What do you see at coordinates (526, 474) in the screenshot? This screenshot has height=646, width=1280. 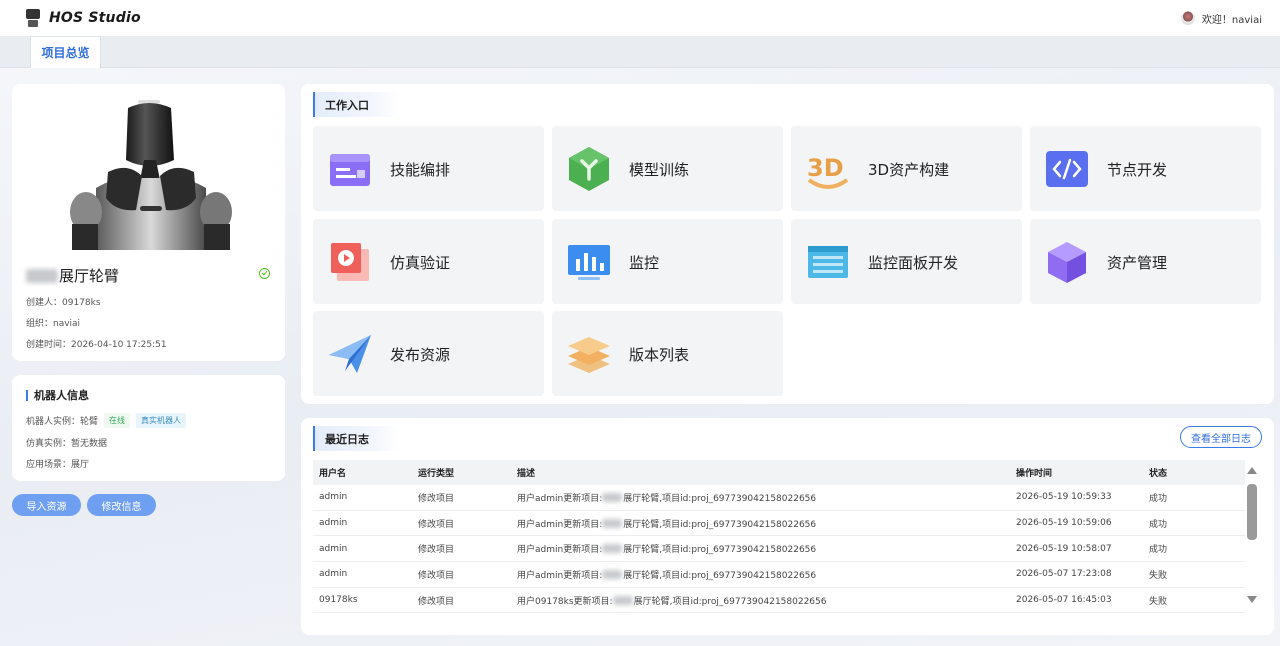 I see `column-header: 描述` at bounding box center [526, 474].